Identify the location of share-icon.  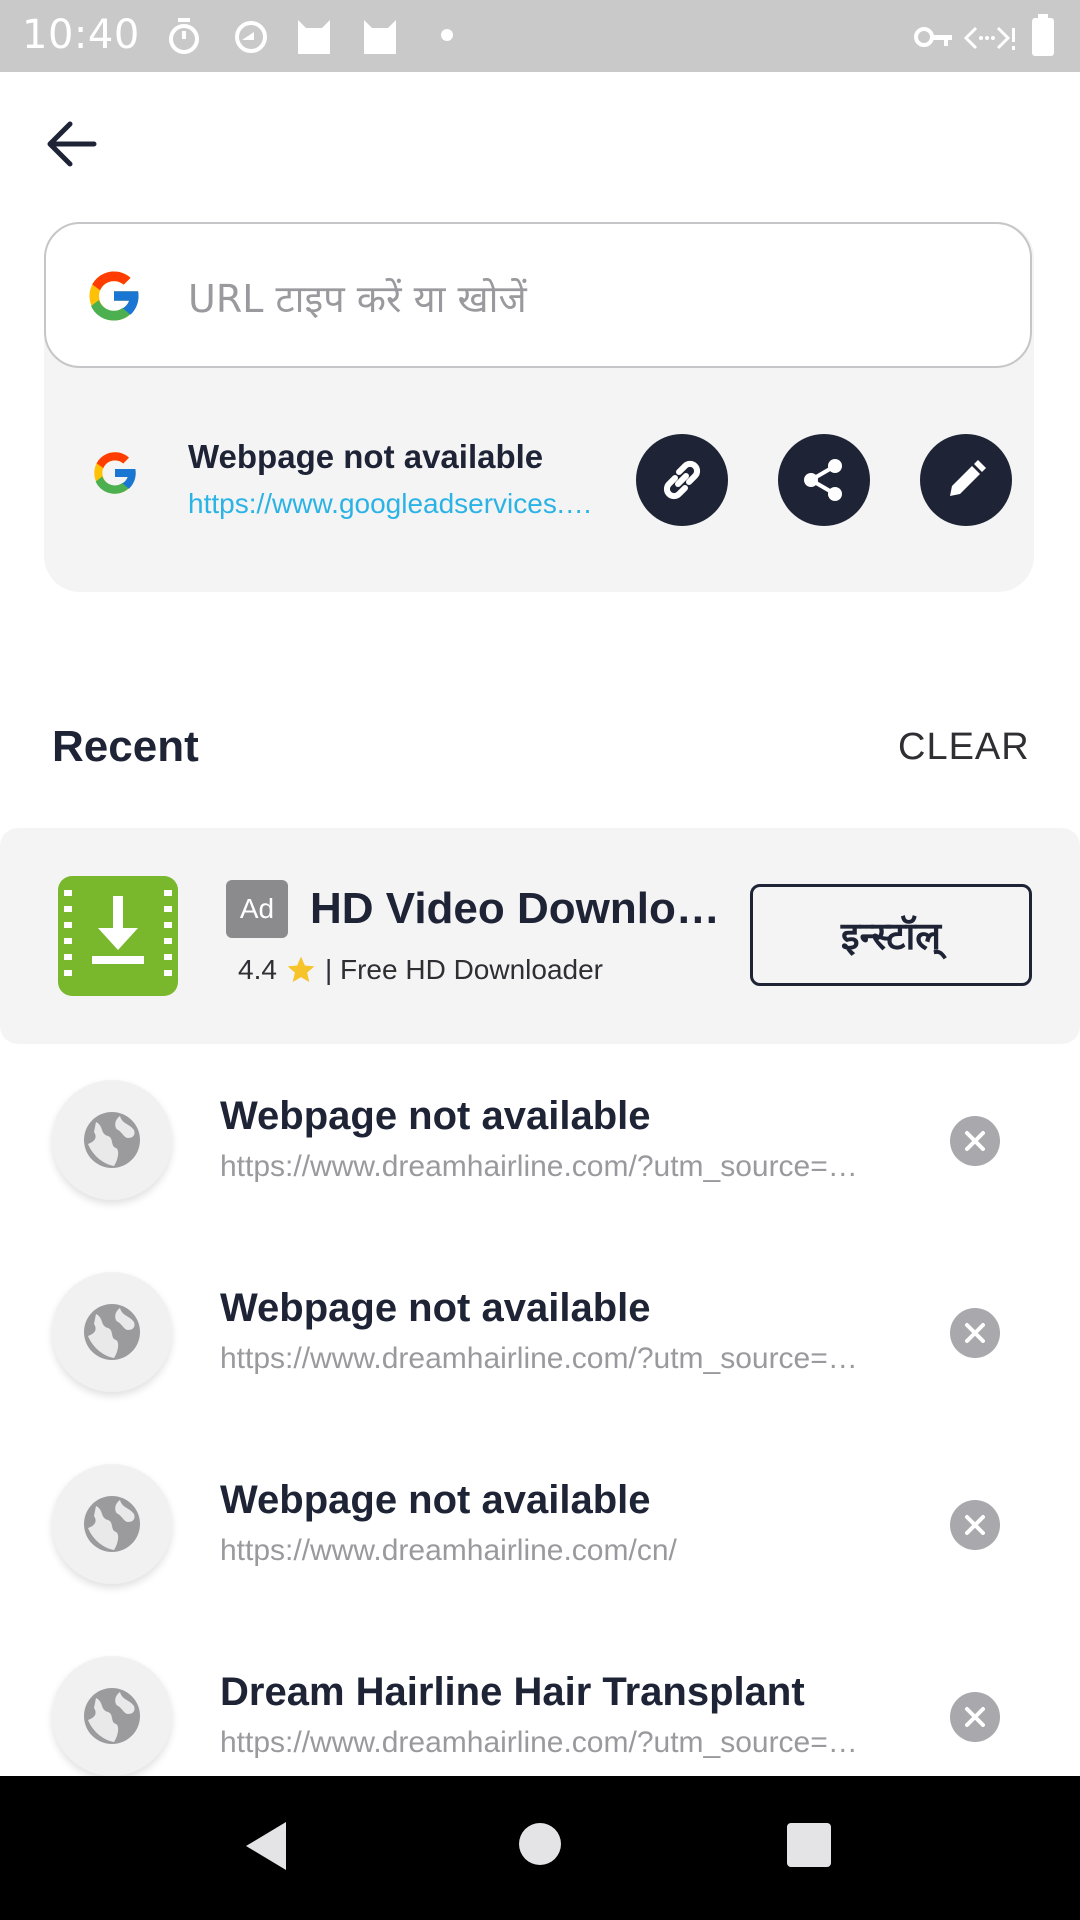
(823, 480).